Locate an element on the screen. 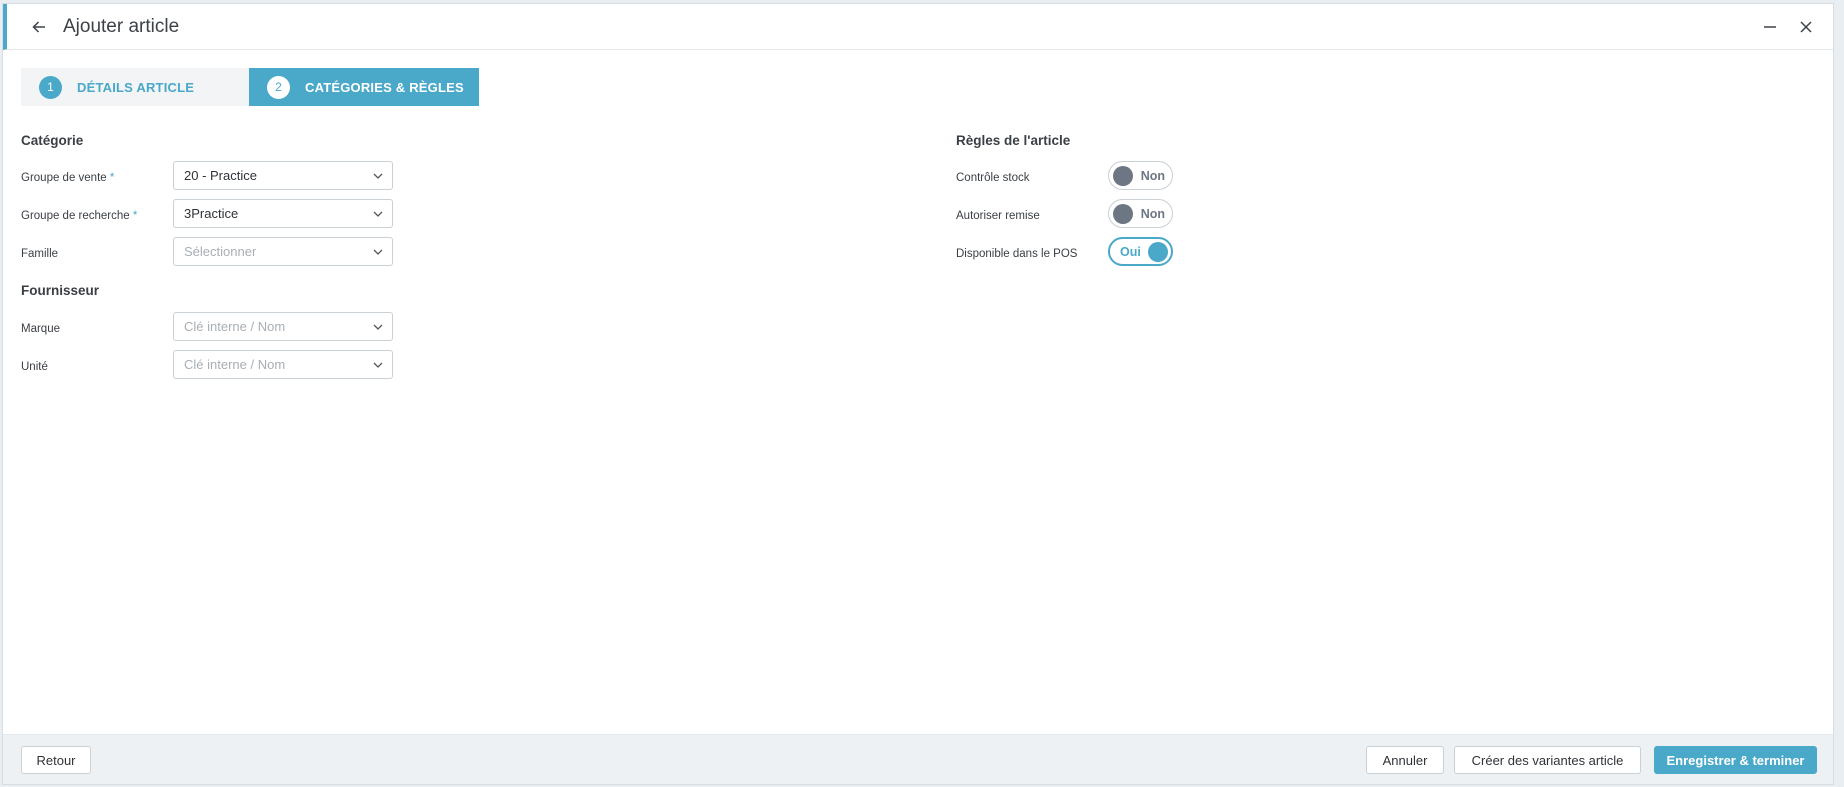 The height and width of the screenshot is (787, 1844). unite-label: Unité is located at coordinates (34, 367).